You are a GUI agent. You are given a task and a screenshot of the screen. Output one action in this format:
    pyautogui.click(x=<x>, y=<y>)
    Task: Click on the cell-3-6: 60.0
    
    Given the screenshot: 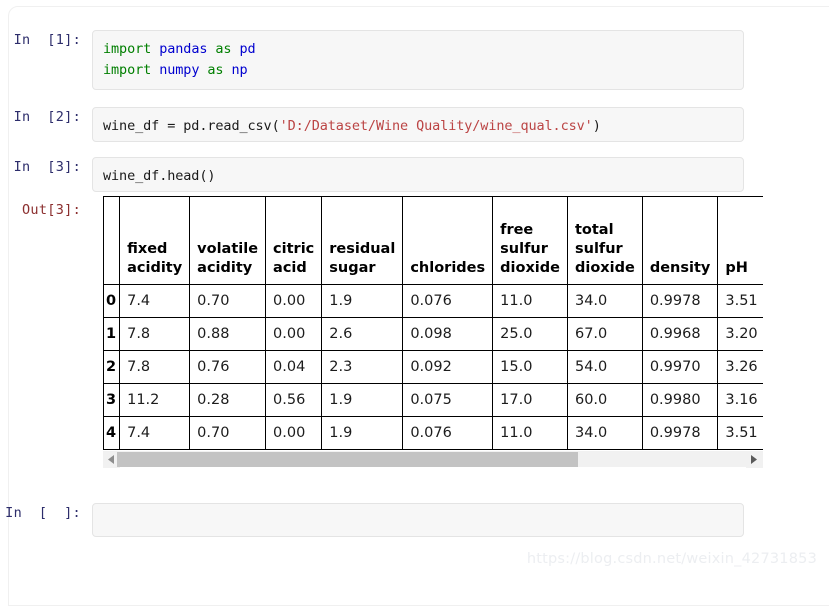 What is the action you would take?
    pyautogui.click(x=604, y=400)
    